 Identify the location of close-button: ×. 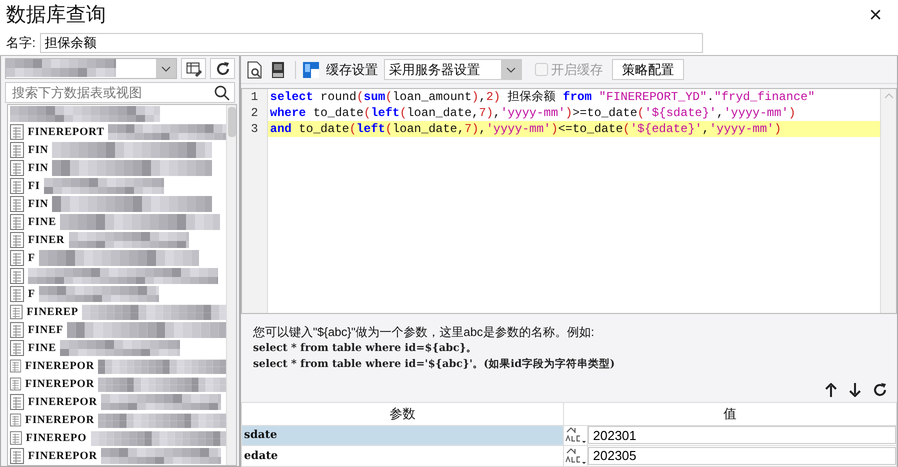
(875, 15).